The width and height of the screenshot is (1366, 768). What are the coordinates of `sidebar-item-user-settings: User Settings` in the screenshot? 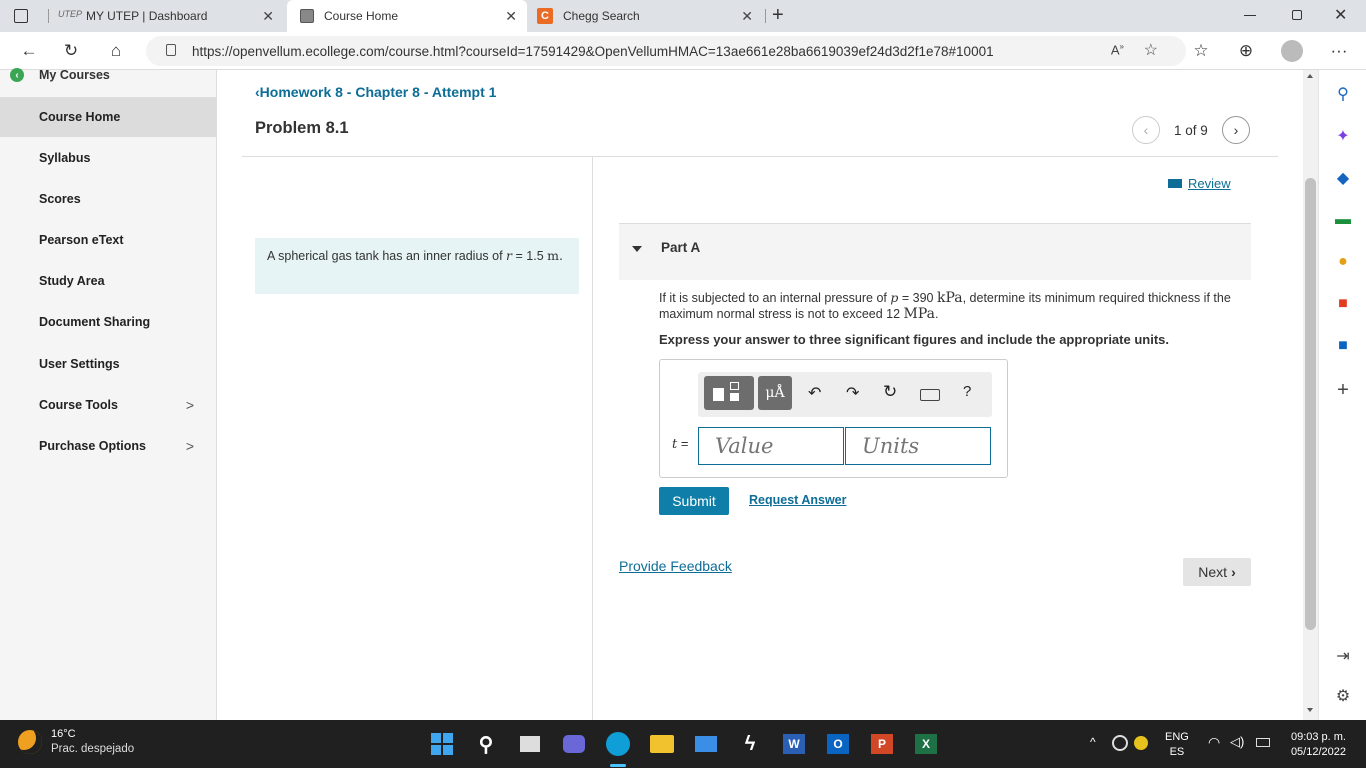 It's located at (108, 364).